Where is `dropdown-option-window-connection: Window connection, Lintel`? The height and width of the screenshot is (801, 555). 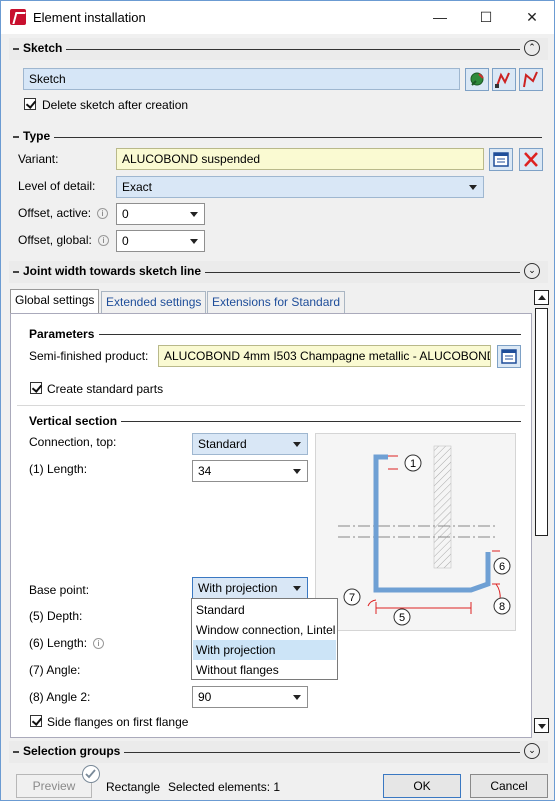 dropdown-option-window-connection: Window connection, Lintel is located at coordinates (264, 630).